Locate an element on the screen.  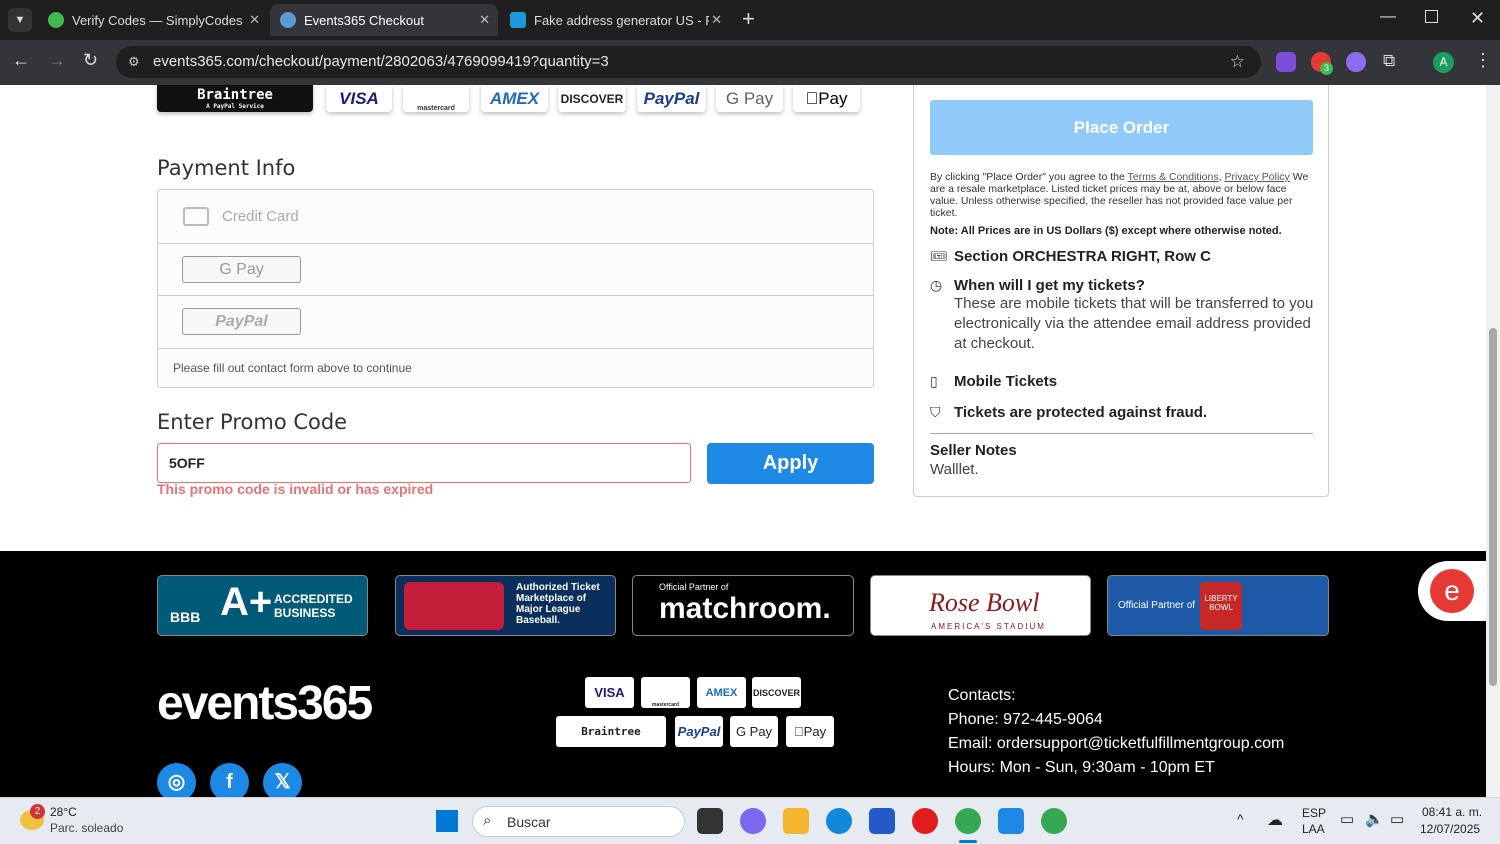
facebook-icon: f is located at coordinates (229, 780).